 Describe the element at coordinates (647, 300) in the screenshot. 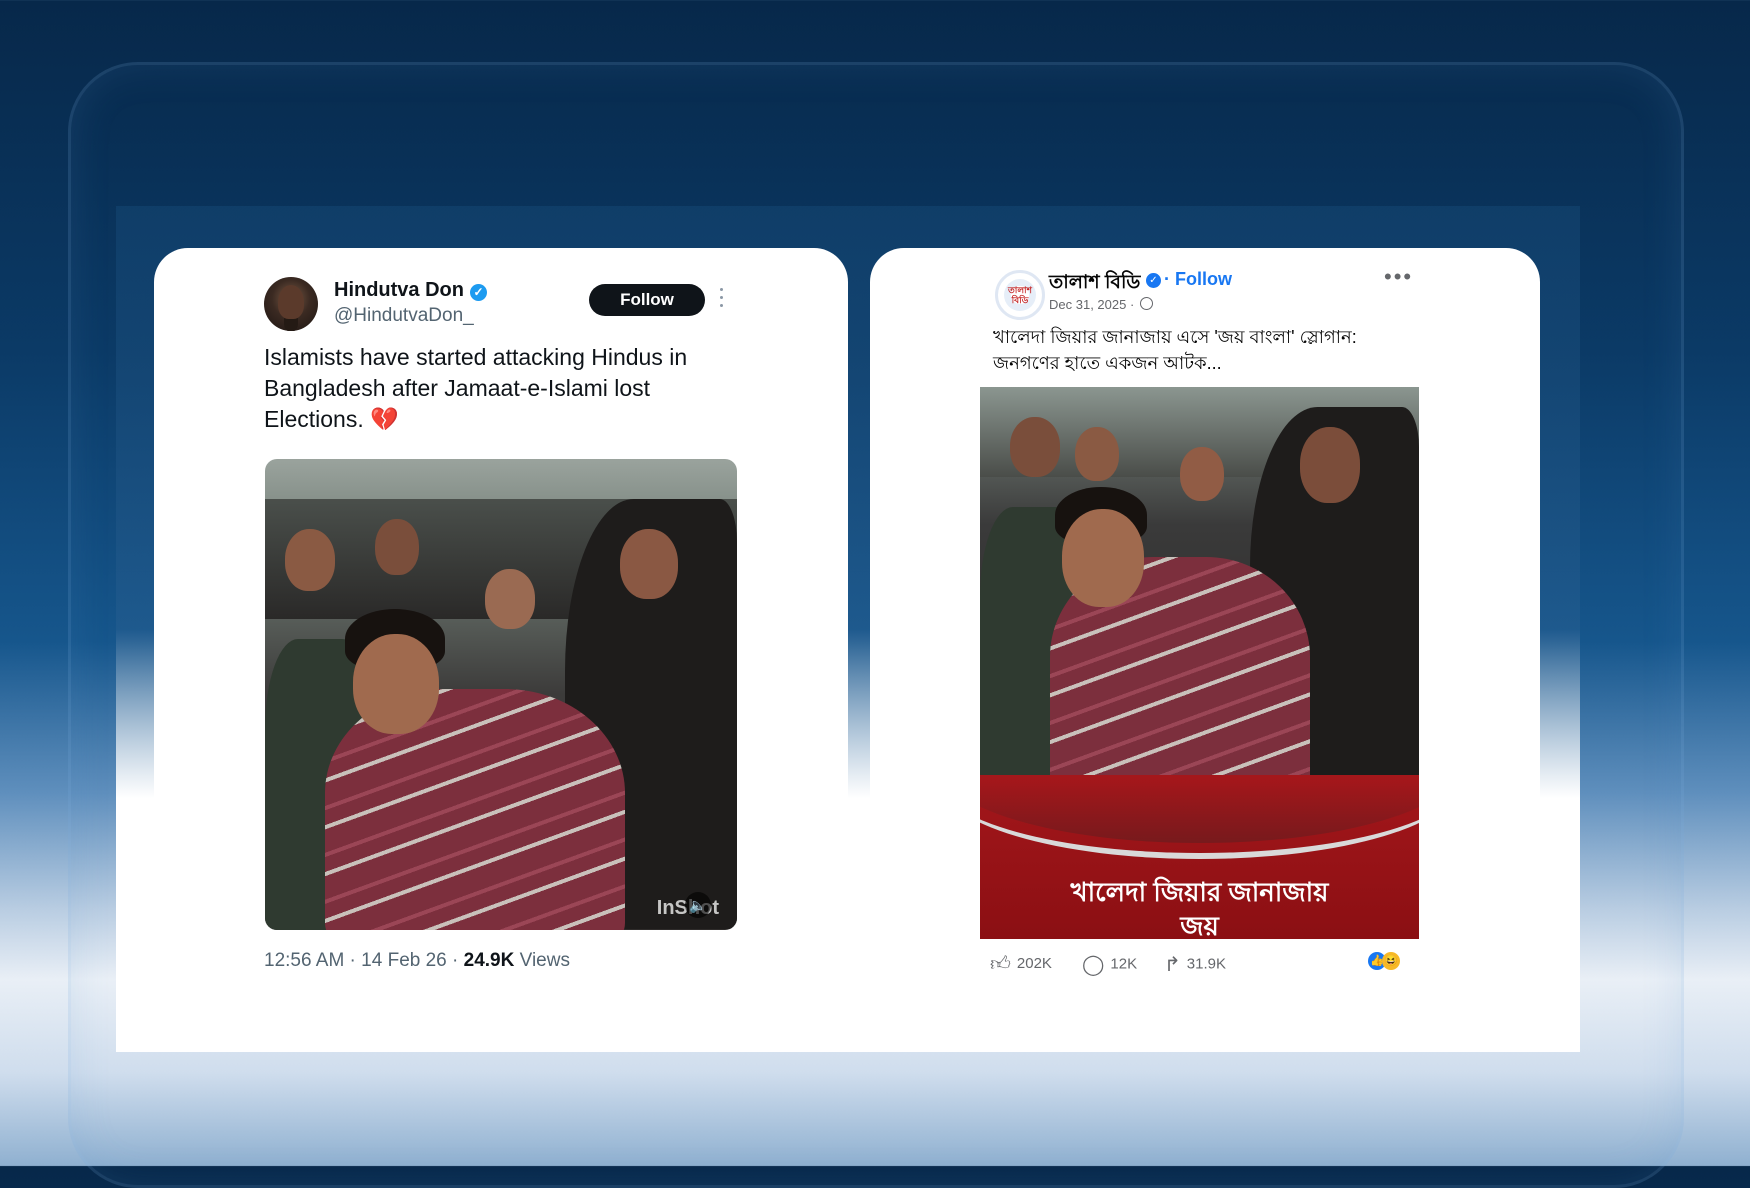

I see `tweet-follow-button: Follow` at that location.